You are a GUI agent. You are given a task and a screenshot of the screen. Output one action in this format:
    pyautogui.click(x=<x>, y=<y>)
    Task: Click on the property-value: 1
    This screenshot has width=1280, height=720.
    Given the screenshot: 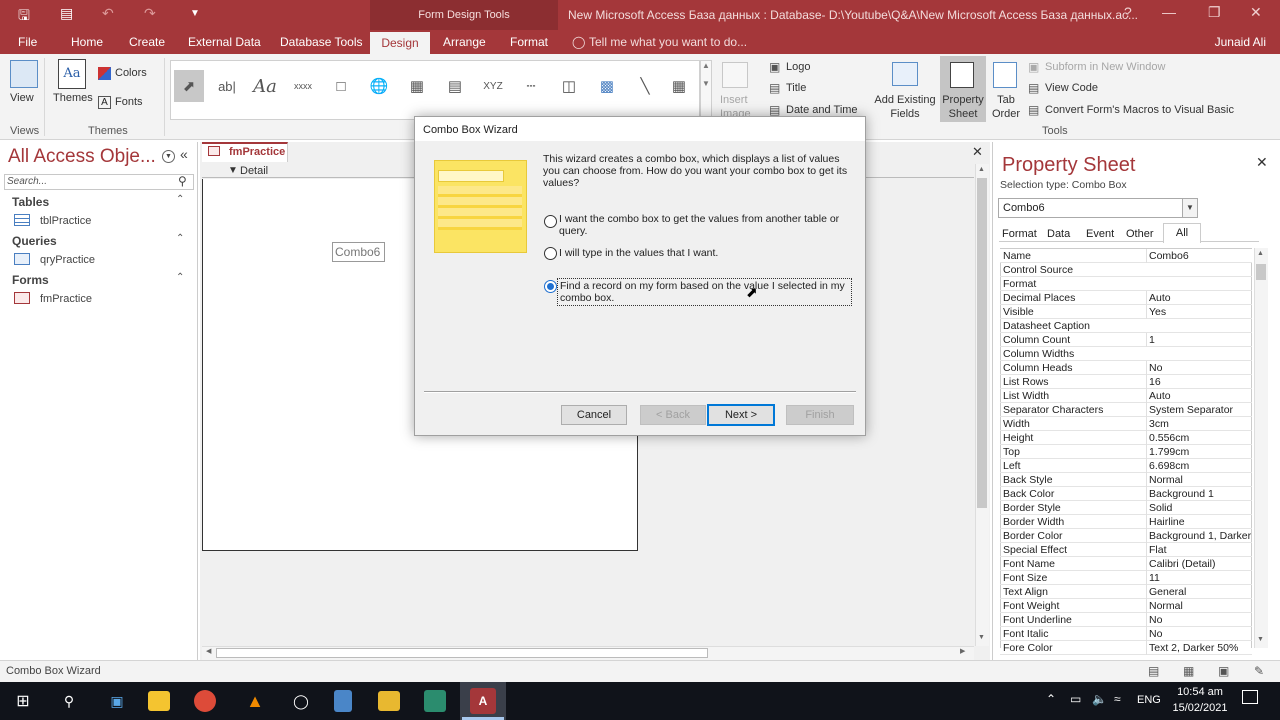 What is the action you would take?
    pyautogui.click(x=1199, y=340)
    